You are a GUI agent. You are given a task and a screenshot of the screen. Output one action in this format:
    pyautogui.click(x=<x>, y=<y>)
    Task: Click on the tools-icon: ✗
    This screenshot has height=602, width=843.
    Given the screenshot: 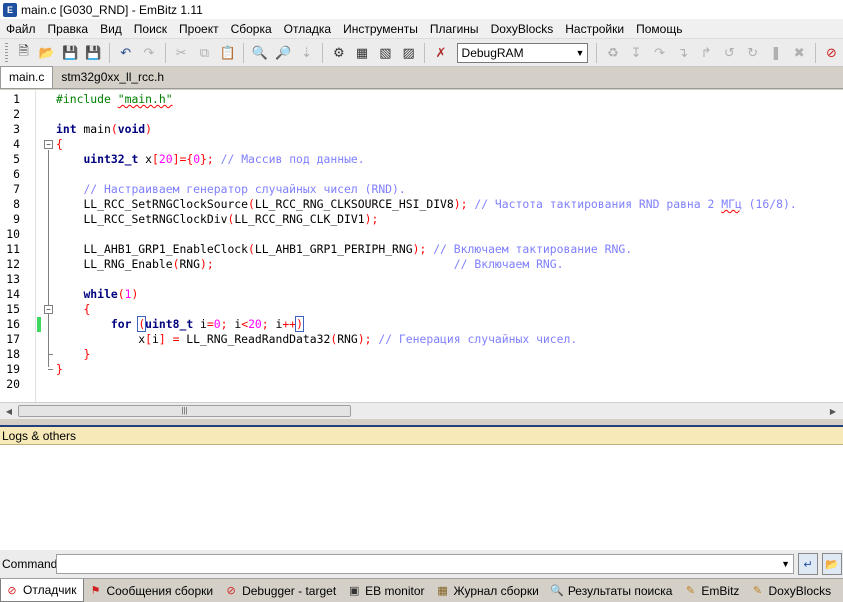 What is the action you would take?
    pyautogui.click(x=440, y=53)
    